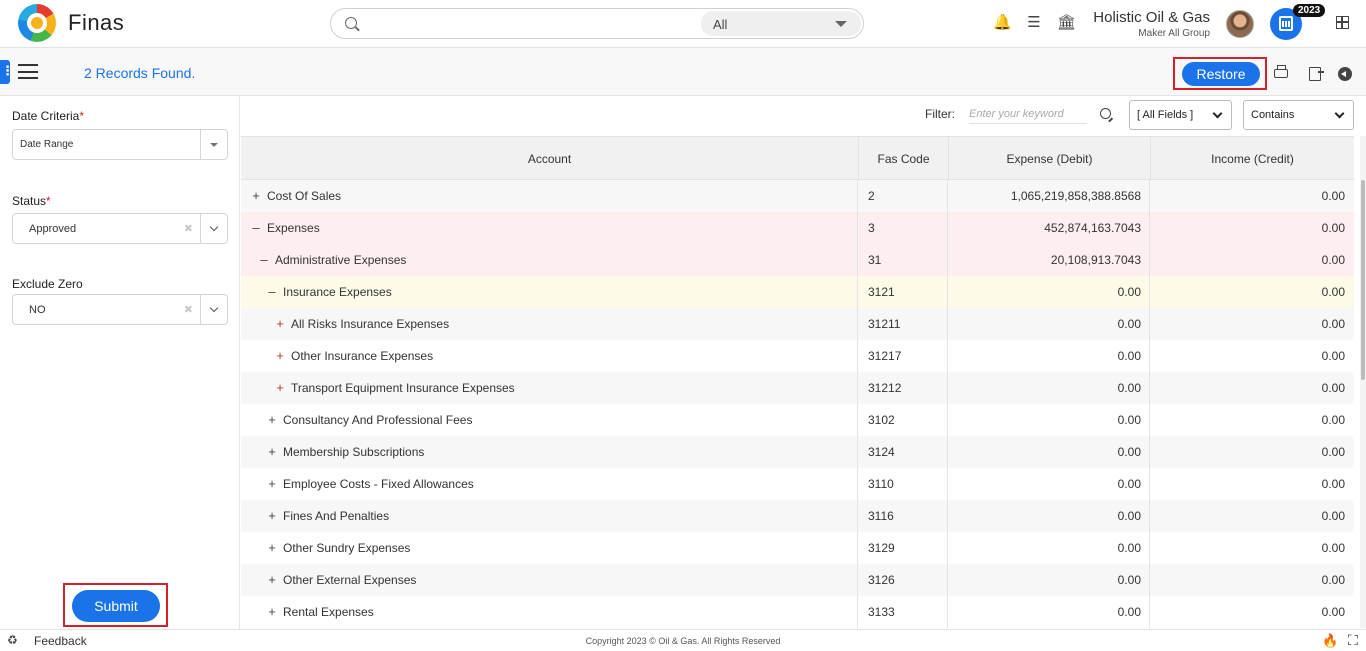 This screenshot has height=651, width=1366. I want to click on fas-code: 3121, so click(903, 292).